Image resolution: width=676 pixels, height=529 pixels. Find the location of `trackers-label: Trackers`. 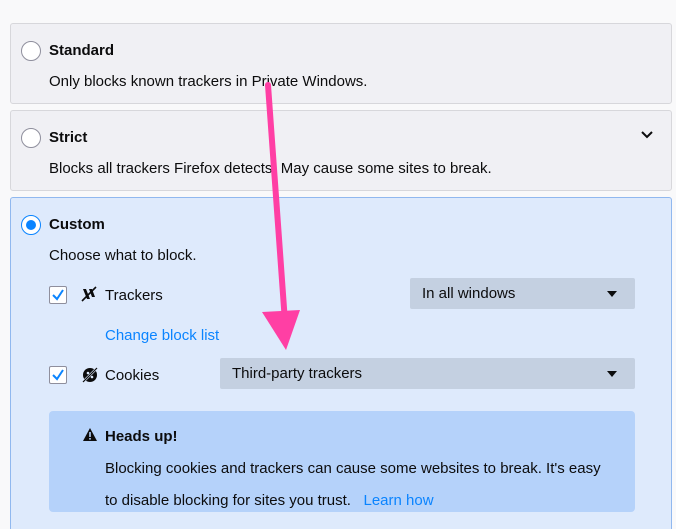

trackers-label: Trackers is located at coordinates (134, 295).